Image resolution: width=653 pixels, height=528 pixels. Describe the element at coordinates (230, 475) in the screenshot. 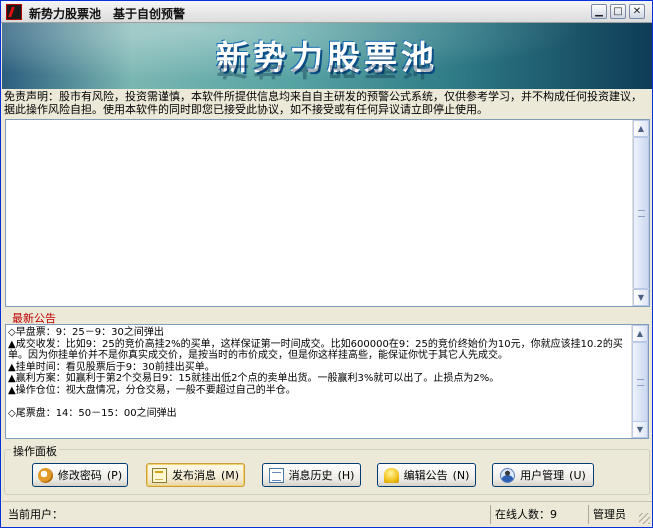

I see `publish-message-hotkey: (M)` at that location.